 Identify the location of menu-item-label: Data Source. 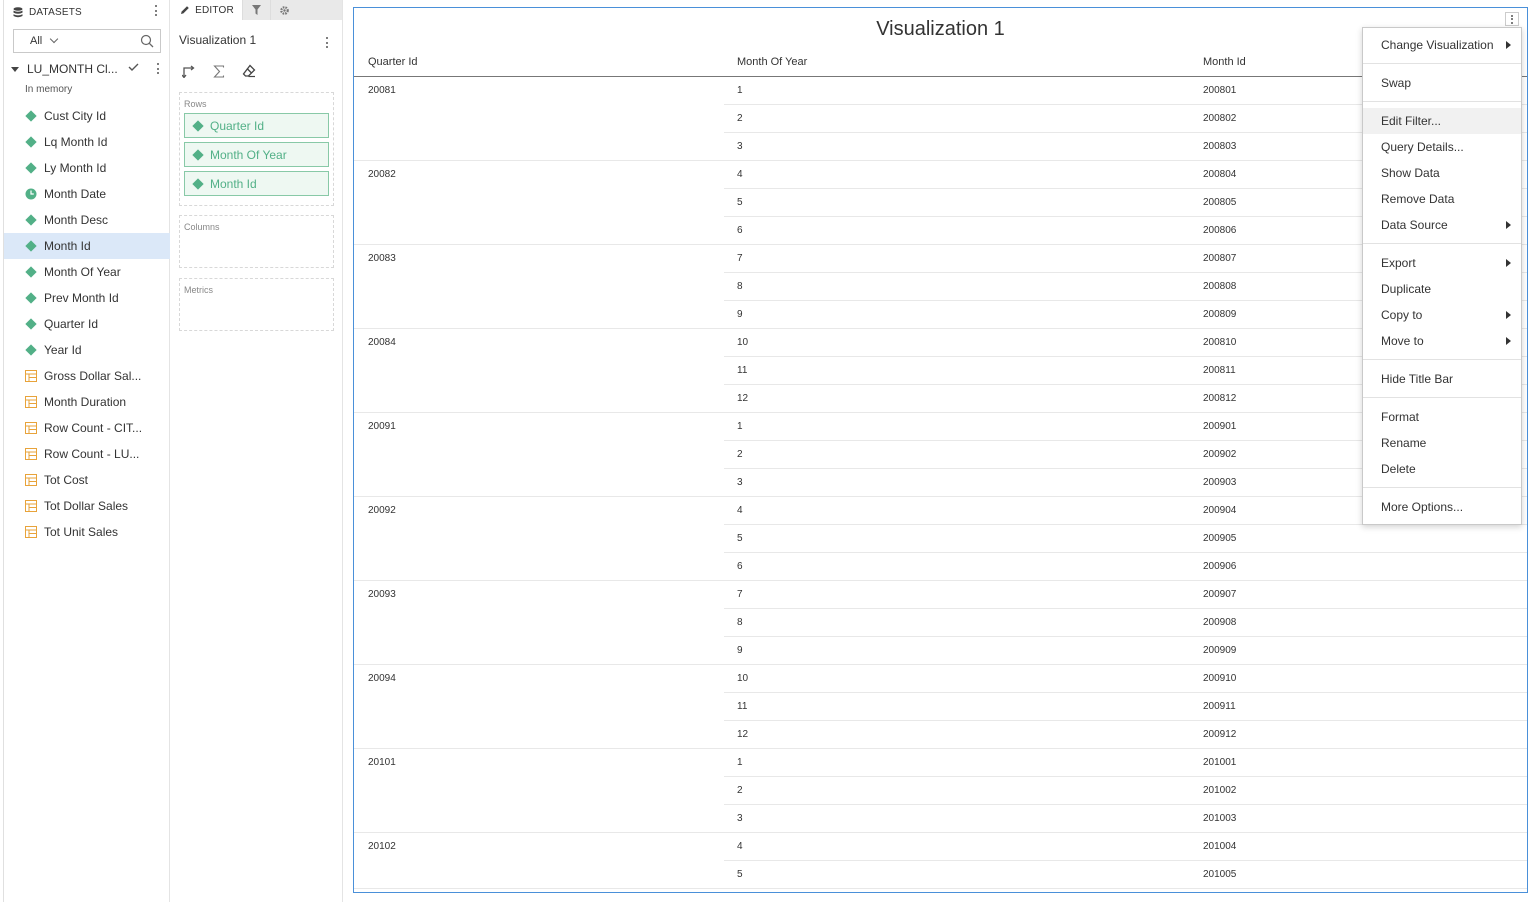
(1414, 225).